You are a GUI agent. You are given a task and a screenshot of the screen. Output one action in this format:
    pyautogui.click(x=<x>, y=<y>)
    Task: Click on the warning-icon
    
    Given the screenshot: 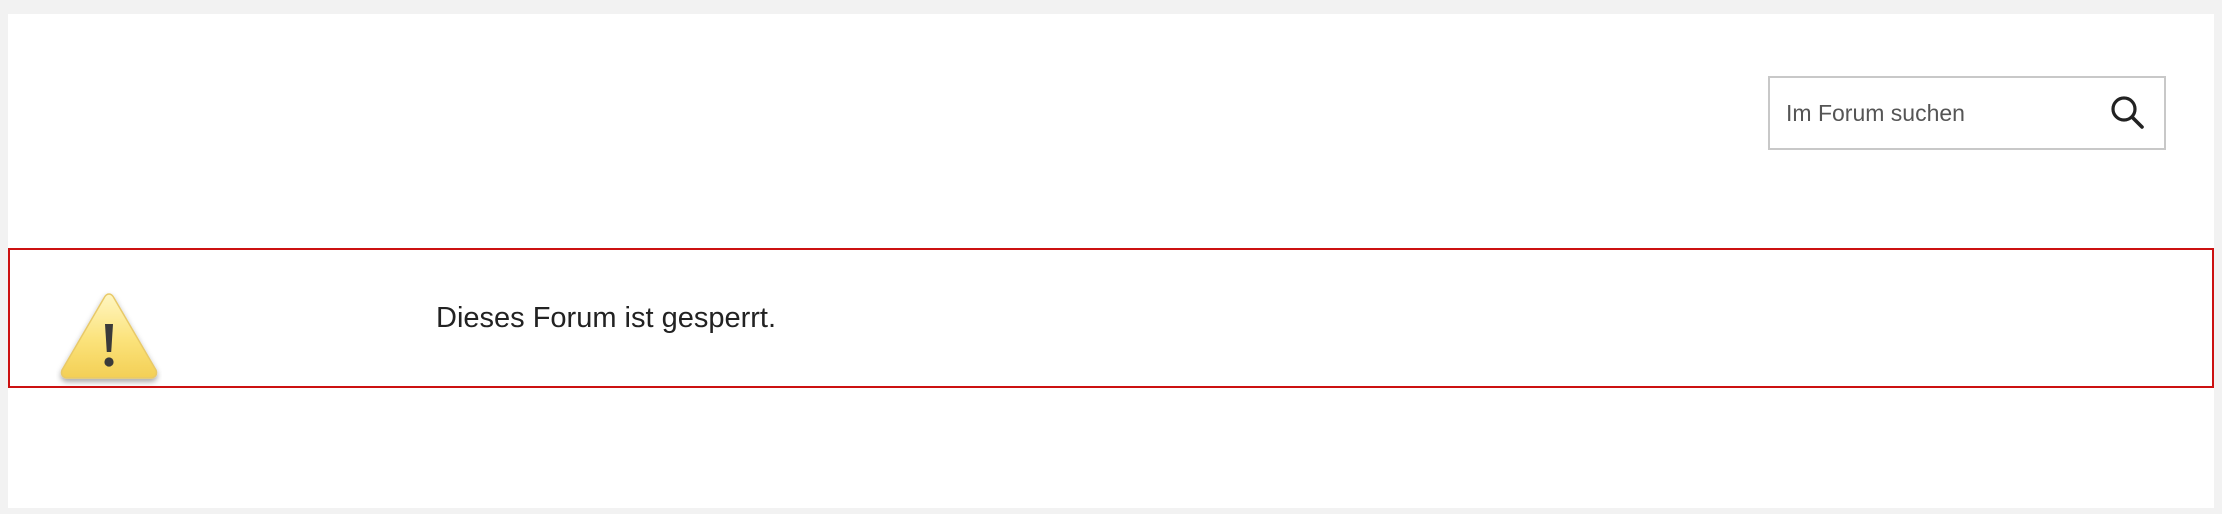 What is the action you would take?
    pyautogui.click(x=109, y=336)
    